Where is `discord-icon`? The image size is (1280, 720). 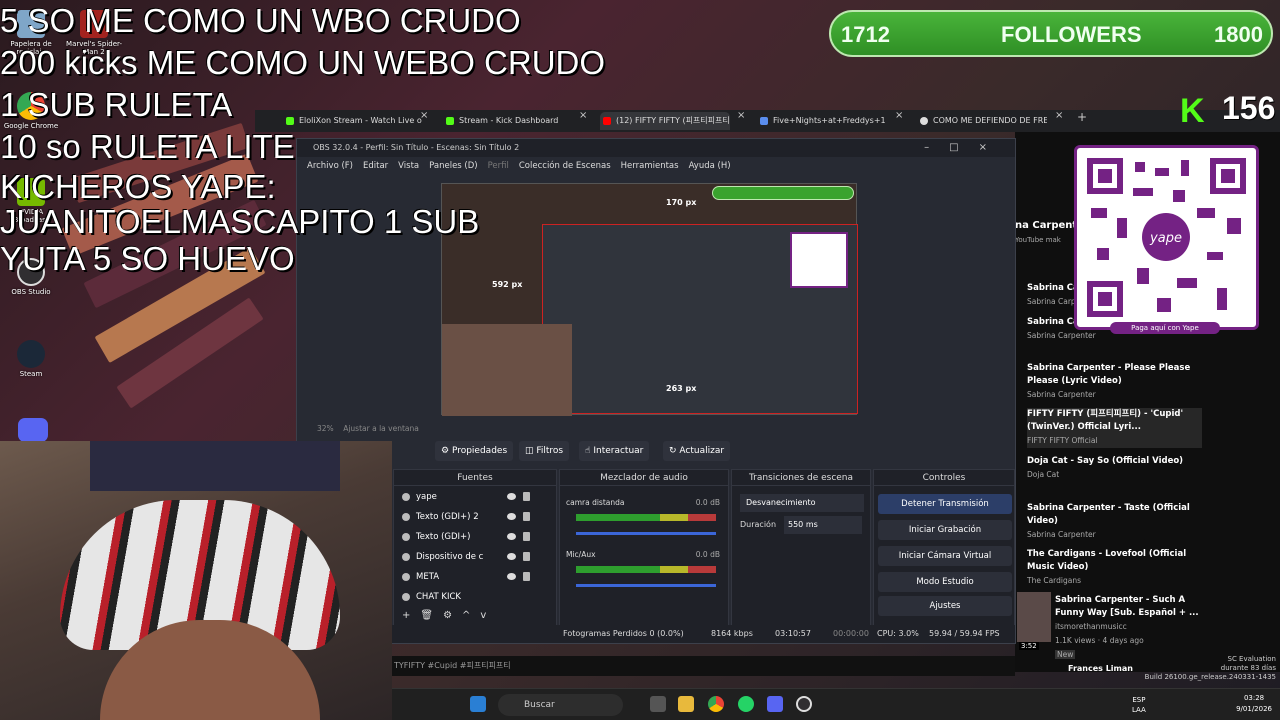 discord-icon is located at coordinates (33, 430).